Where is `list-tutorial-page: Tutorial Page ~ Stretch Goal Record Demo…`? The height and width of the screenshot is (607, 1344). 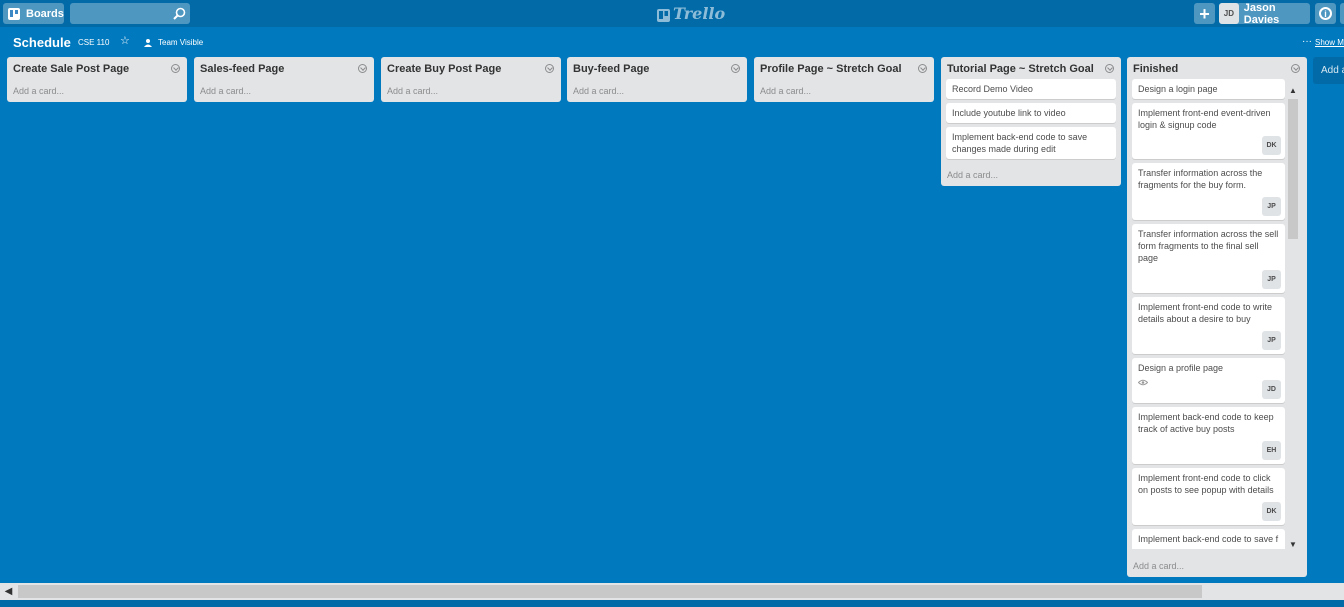 list-tutorial-page: Tutorial Page ~ Stretch Goal Record Demo… is located at coordinates (1031, 121).